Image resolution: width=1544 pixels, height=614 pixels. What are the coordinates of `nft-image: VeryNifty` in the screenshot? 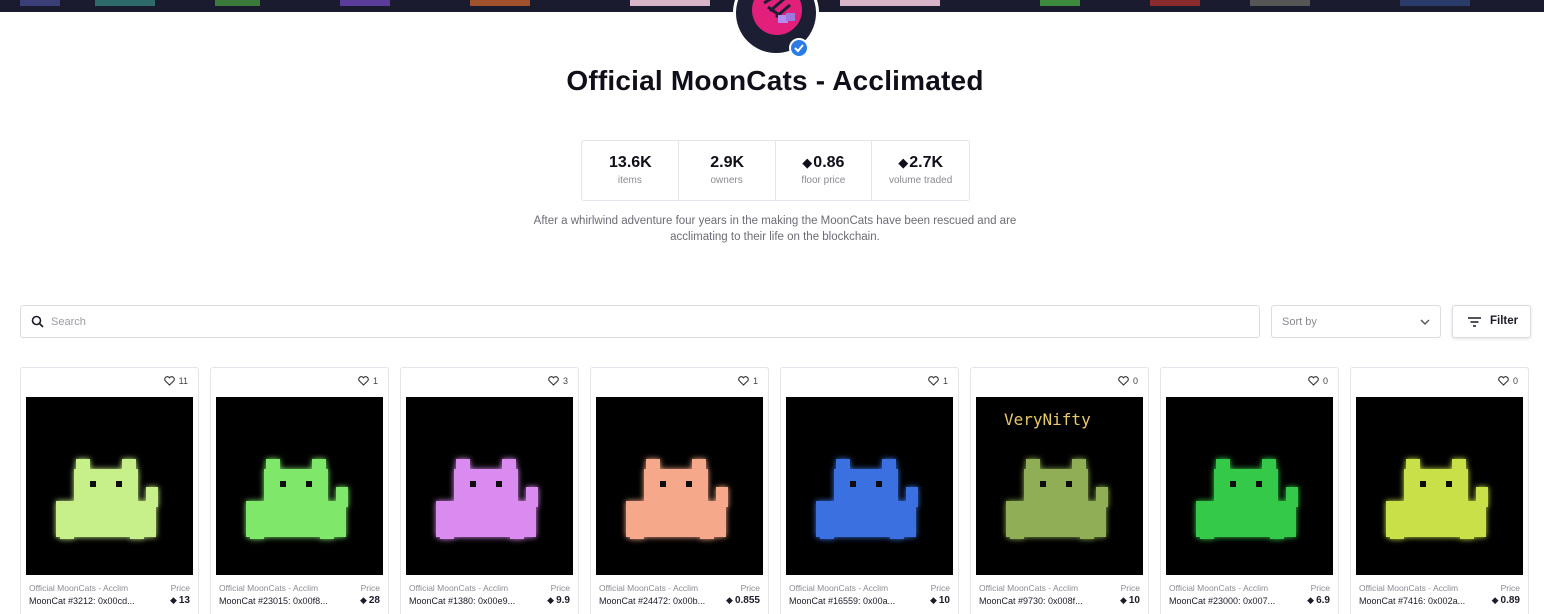 It's located at (1059, 486).